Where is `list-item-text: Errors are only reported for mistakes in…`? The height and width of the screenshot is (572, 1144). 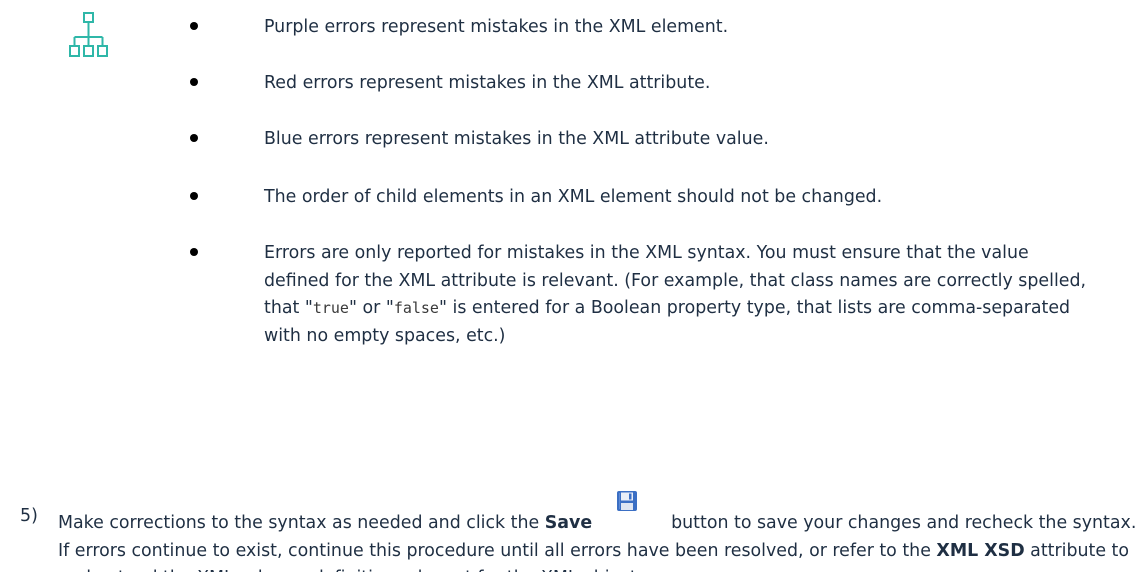
list-item-text: Errors are only reported for mistakes in… is located at coordinates (675, 294).